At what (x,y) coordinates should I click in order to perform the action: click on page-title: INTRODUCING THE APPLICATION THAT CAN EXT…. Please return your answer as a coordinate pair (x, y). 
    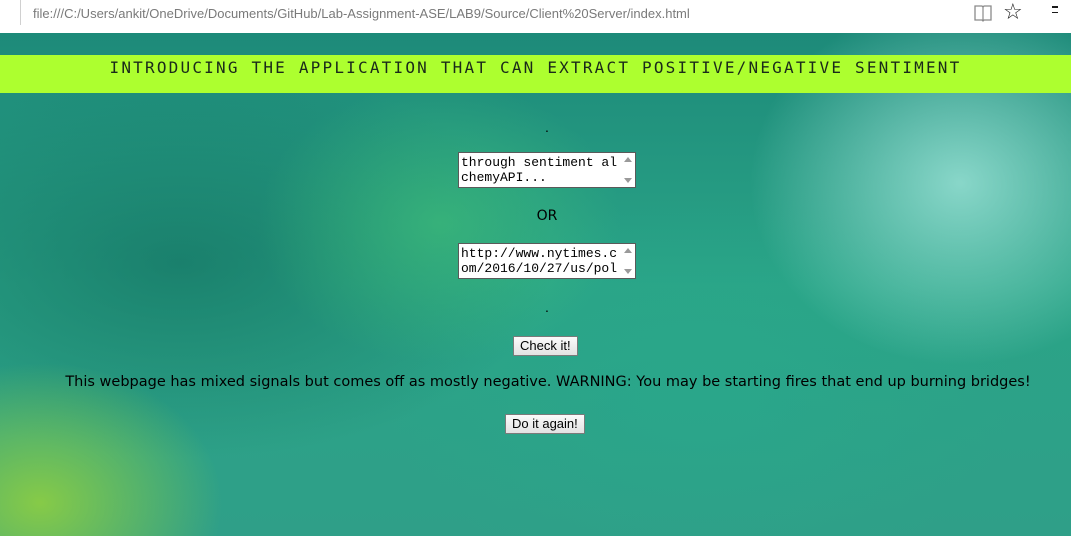
    Looking at the image, I should click on (535, 67).